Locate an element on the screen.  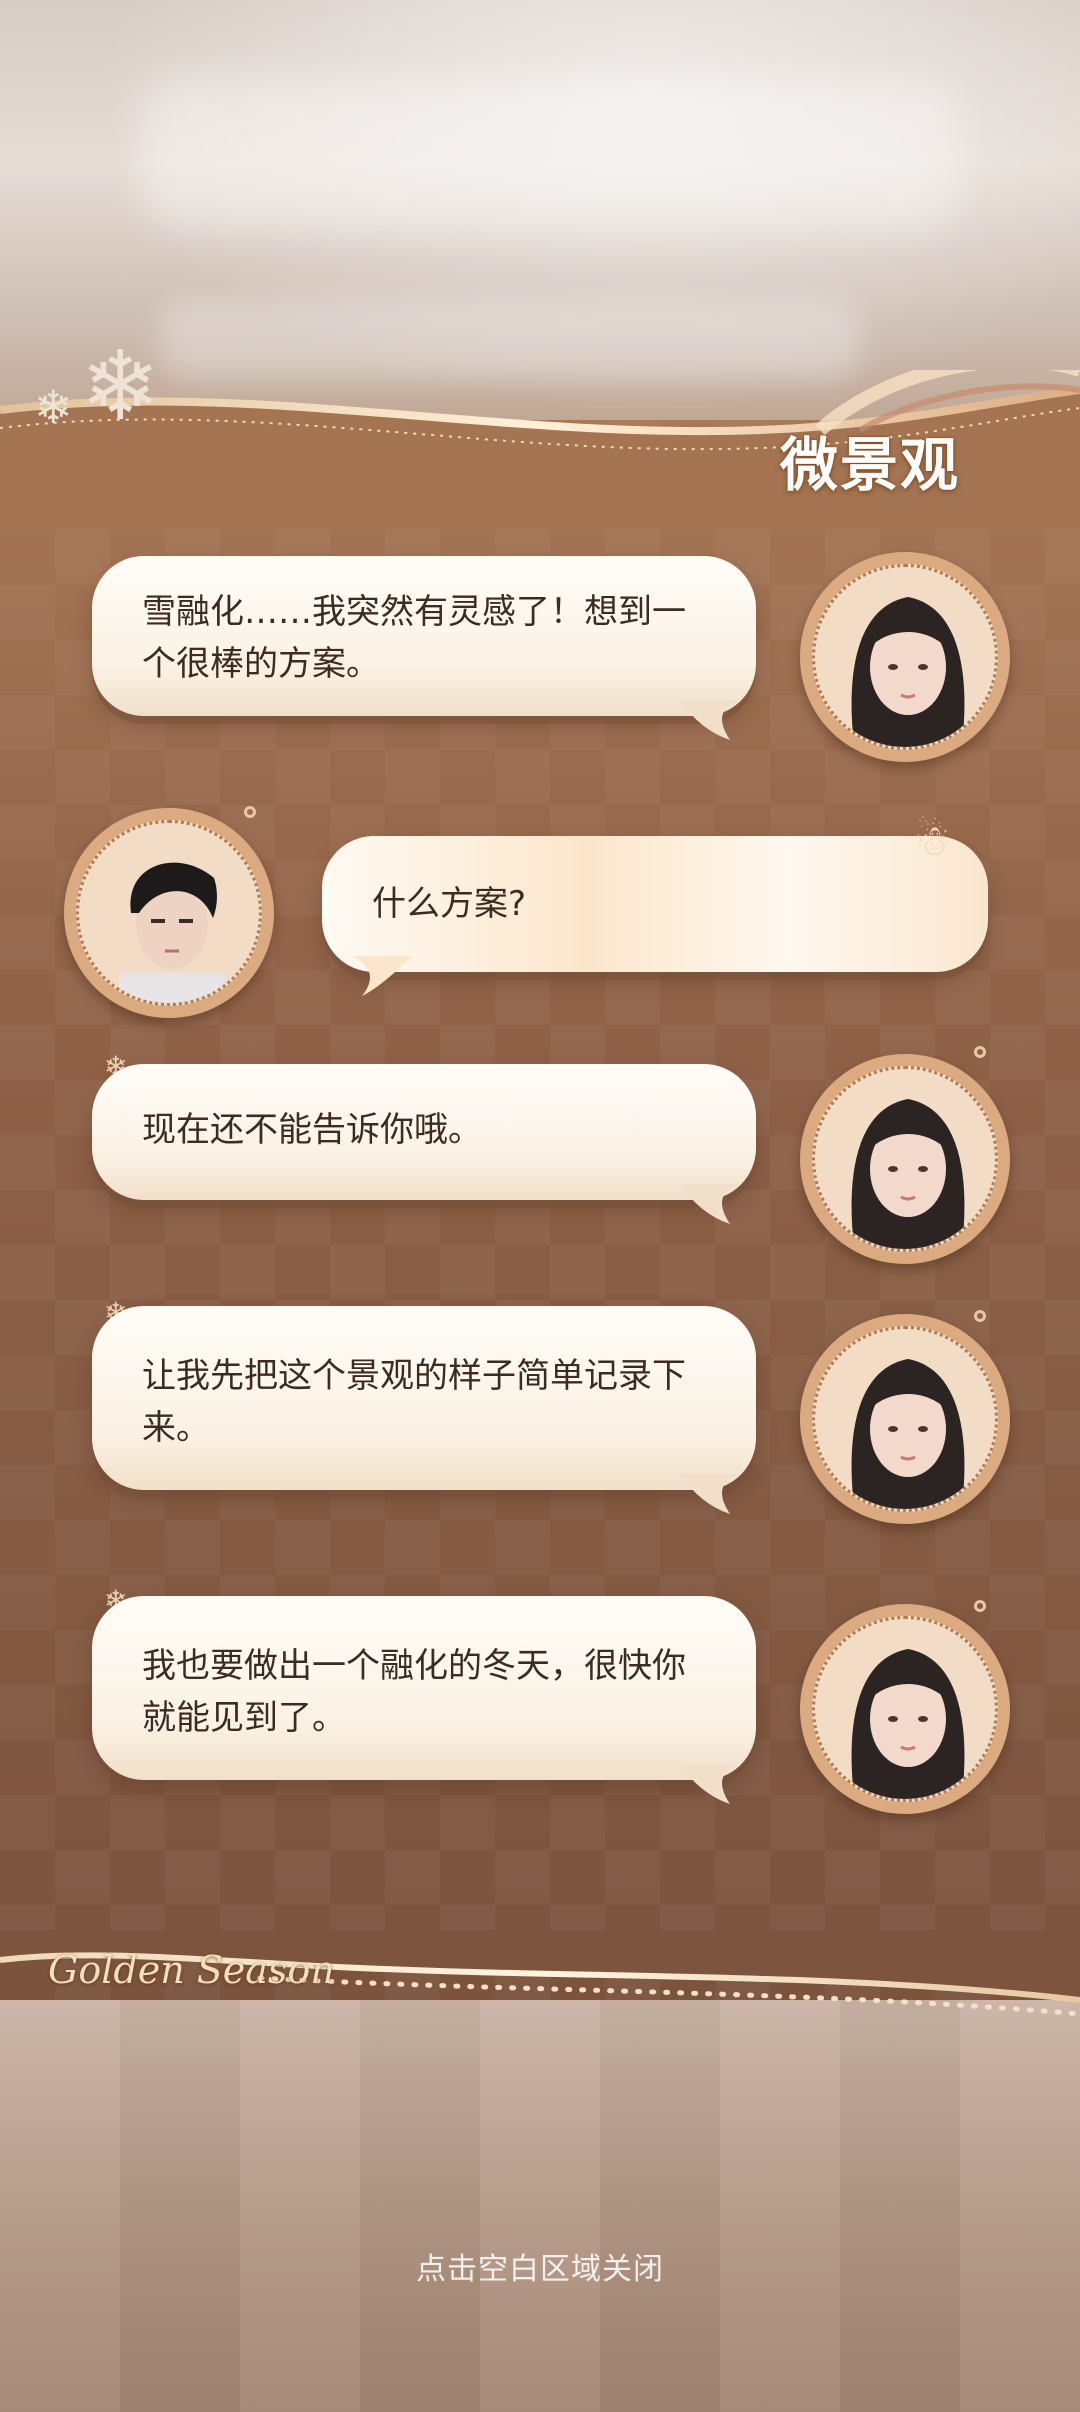
chat-bubble: 让我先把这个景观的样子简单记录下来。 is located at coordinates (424, 1398).